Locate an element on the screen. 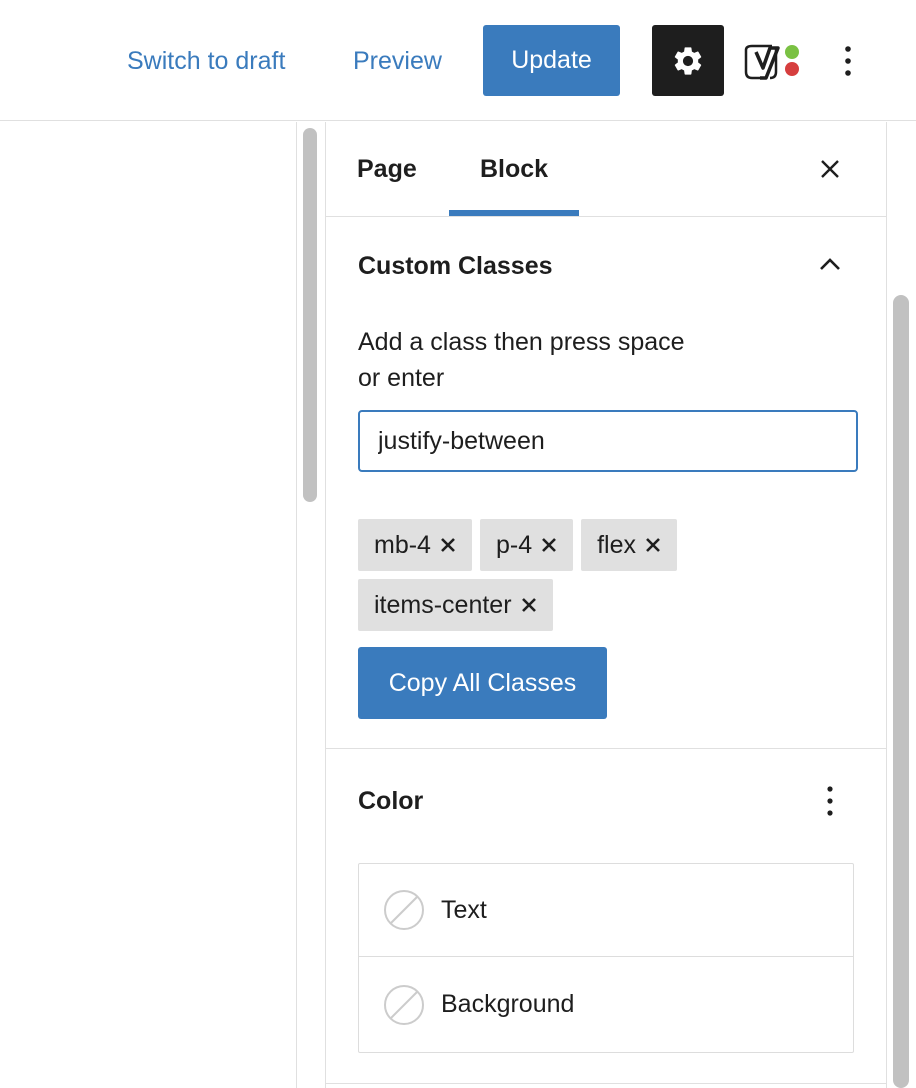 The image size is (916, 1088). tab-page: Page is located at coordinates (387, 169).